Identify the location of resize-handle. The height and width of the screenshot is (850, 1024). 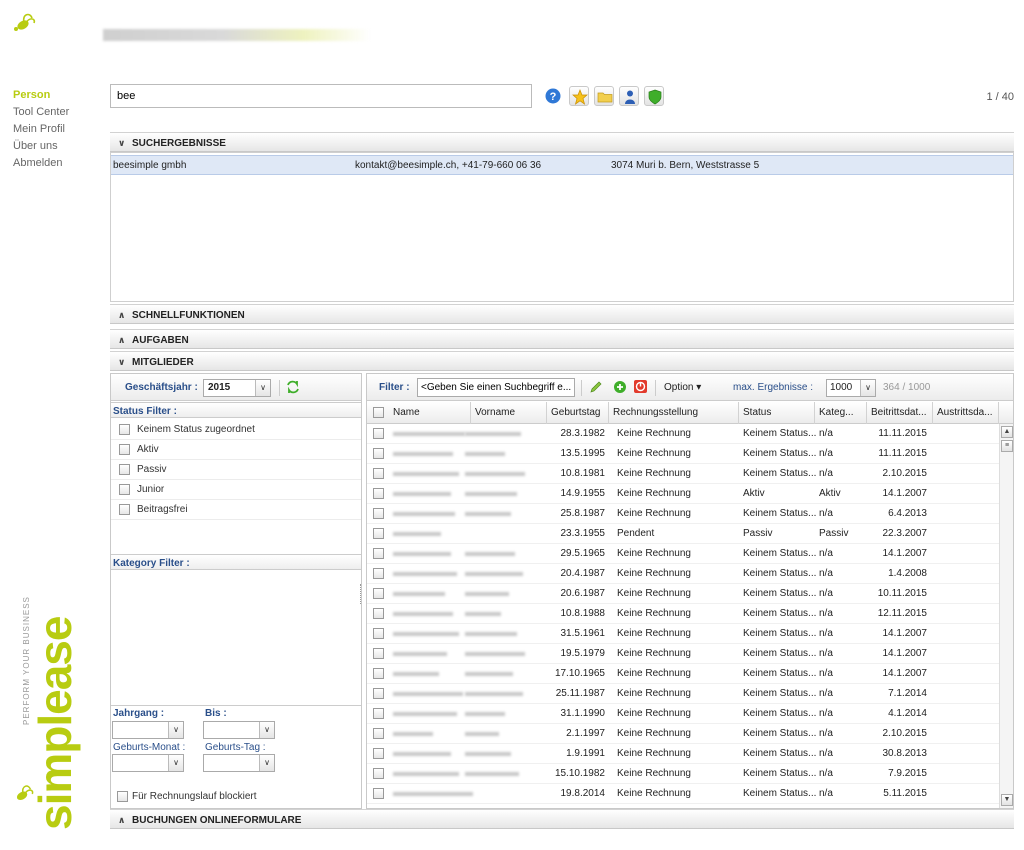
(361, 594).